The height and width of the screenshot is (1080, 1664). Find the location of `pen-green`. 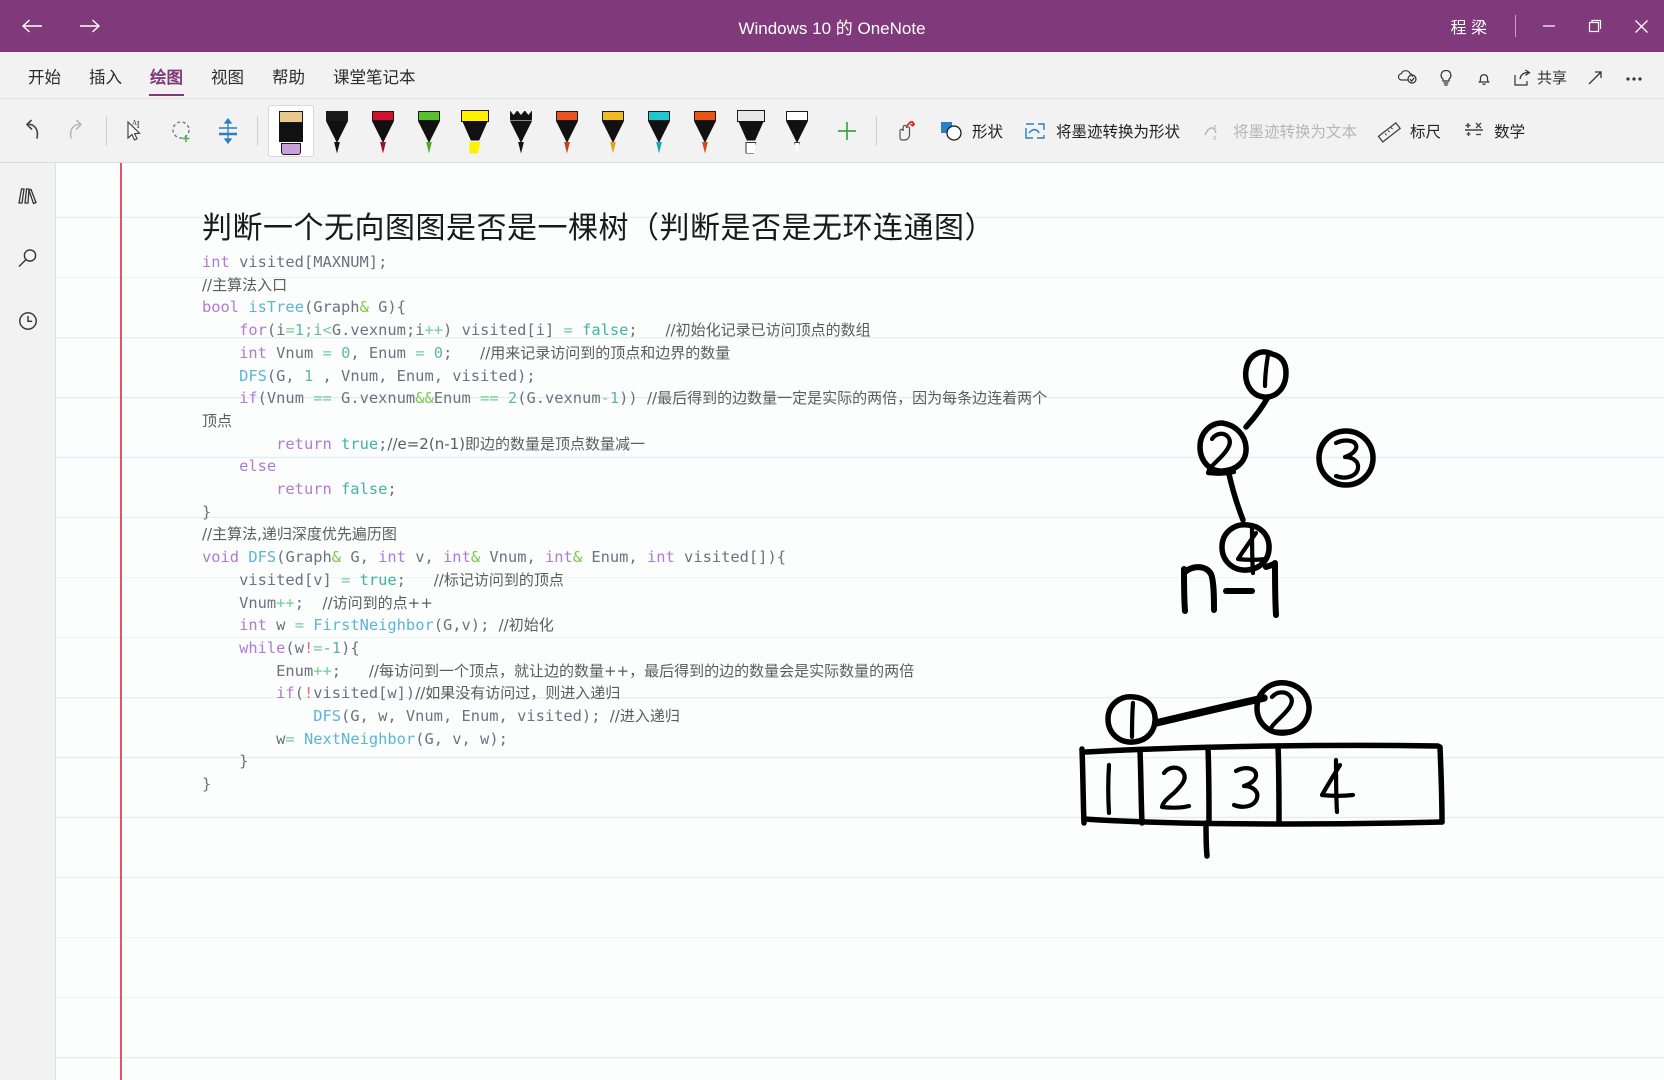

pen-green is located at coordinates (429, 131).